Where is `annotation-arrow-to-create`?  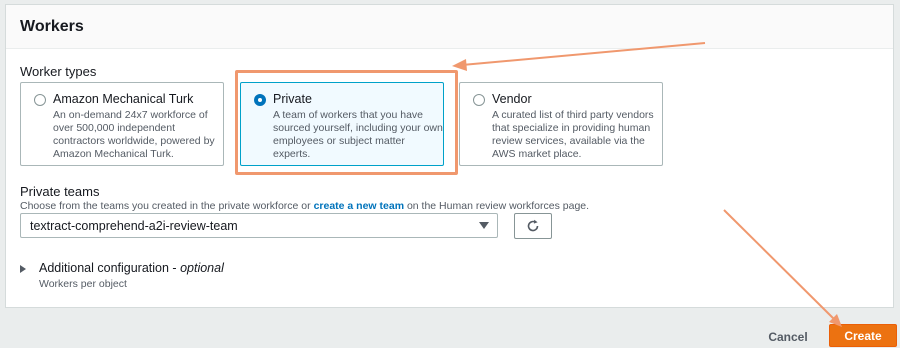
annotation-arrow-to-create is located at coordinates (782, 268).